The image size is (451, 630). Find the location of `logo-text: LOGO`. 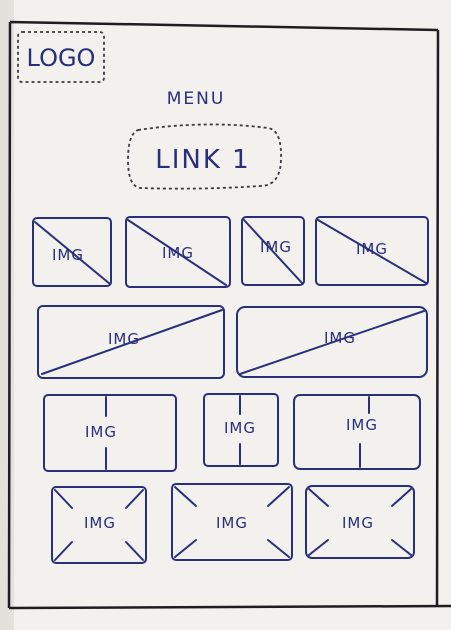

logo-text: LOGO is located at coordinates (61, 58).